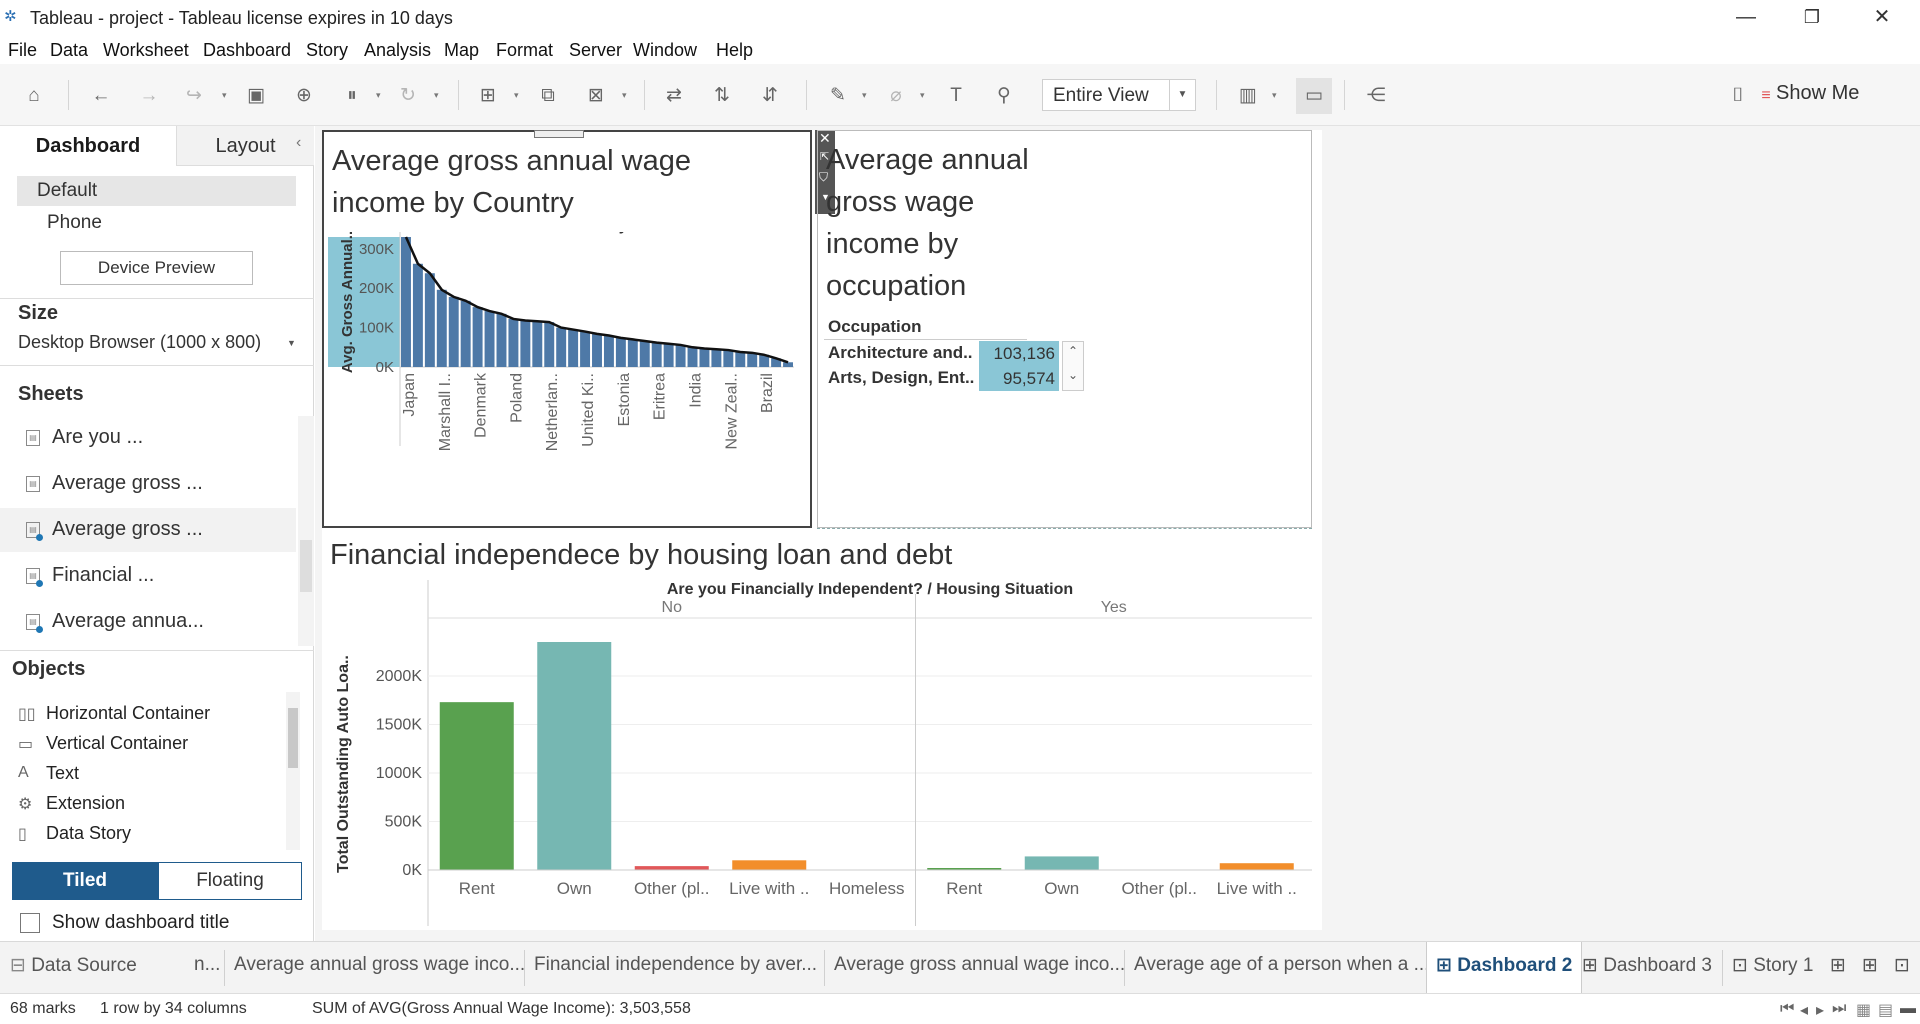 This screenshot has width=1920, height=1024. What do you see at coordinates (293, 771) in the screenshot?
I see `objects-scrollbar` at bounding box center [293, 771].